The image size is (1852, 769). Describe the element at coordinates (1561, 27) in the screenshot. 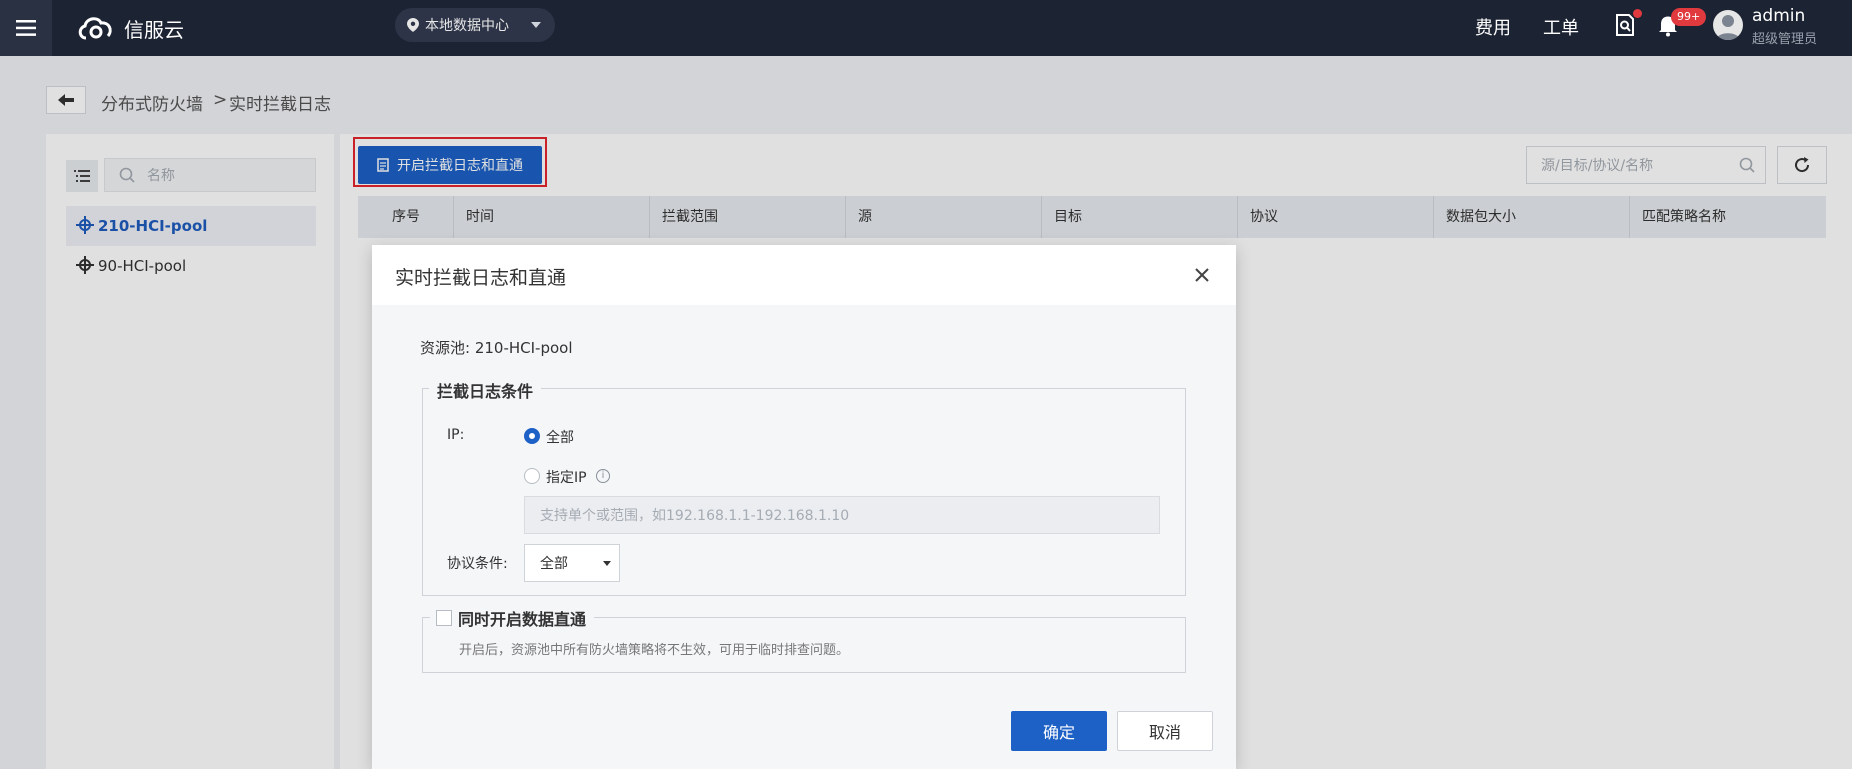

I see `nav-tickets: 工单` at that location.